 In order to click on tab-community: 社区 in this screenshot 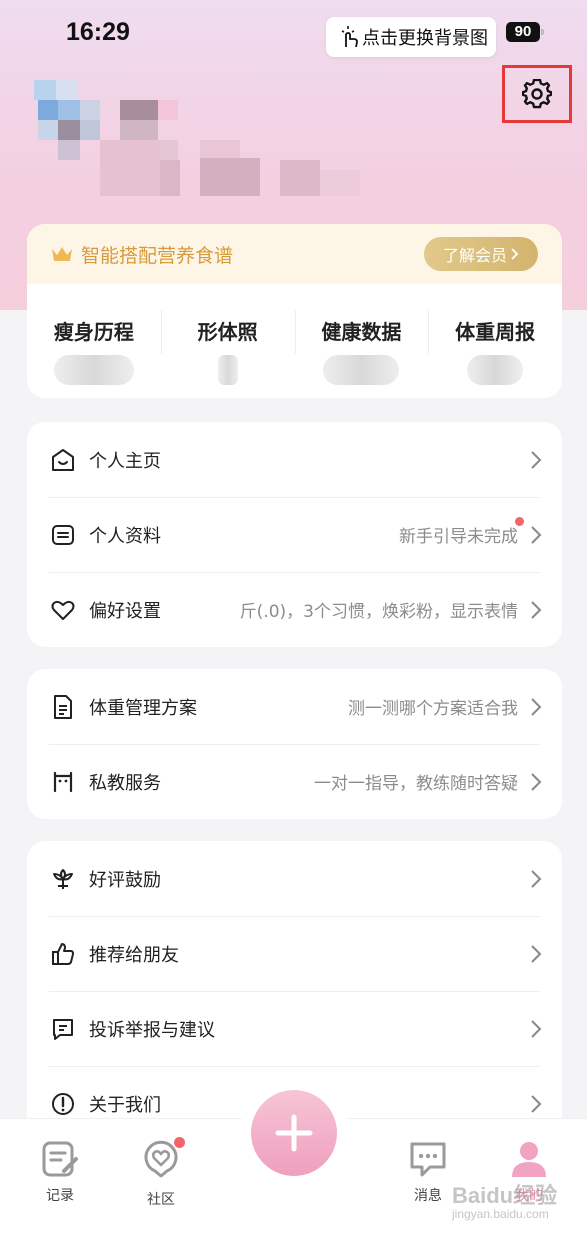, I will do `click(161, 1173)`.